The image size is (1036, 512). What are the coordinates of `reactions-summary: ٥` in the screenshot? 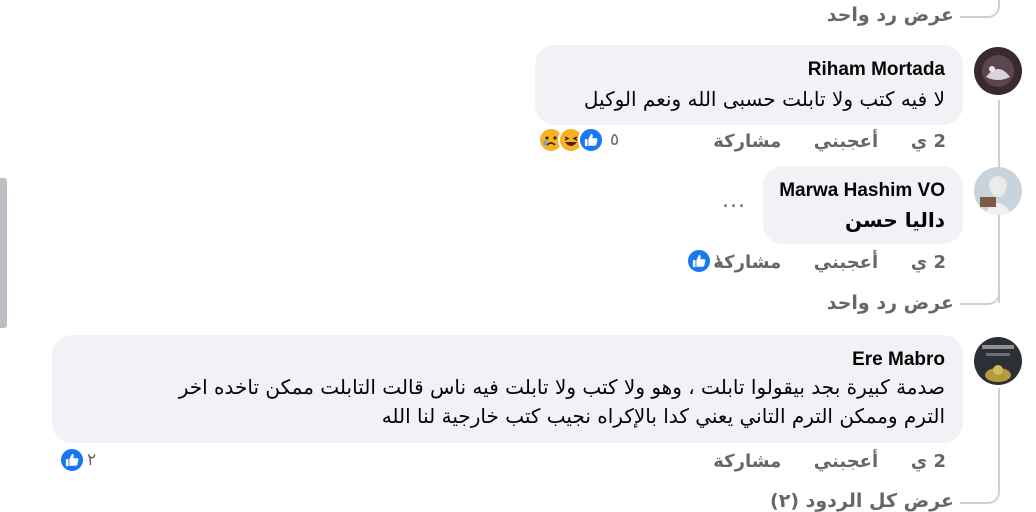 It's located at (578, 140).